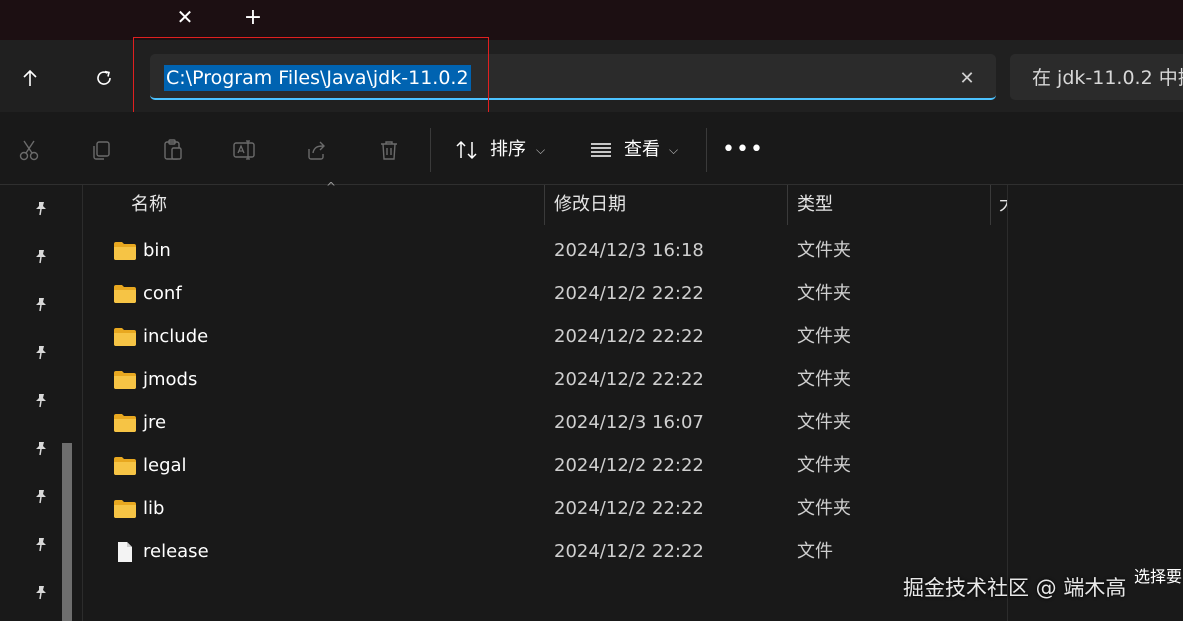 The image size is (1183, 621). I want to click on file-type: 文件, so click(815, 551).